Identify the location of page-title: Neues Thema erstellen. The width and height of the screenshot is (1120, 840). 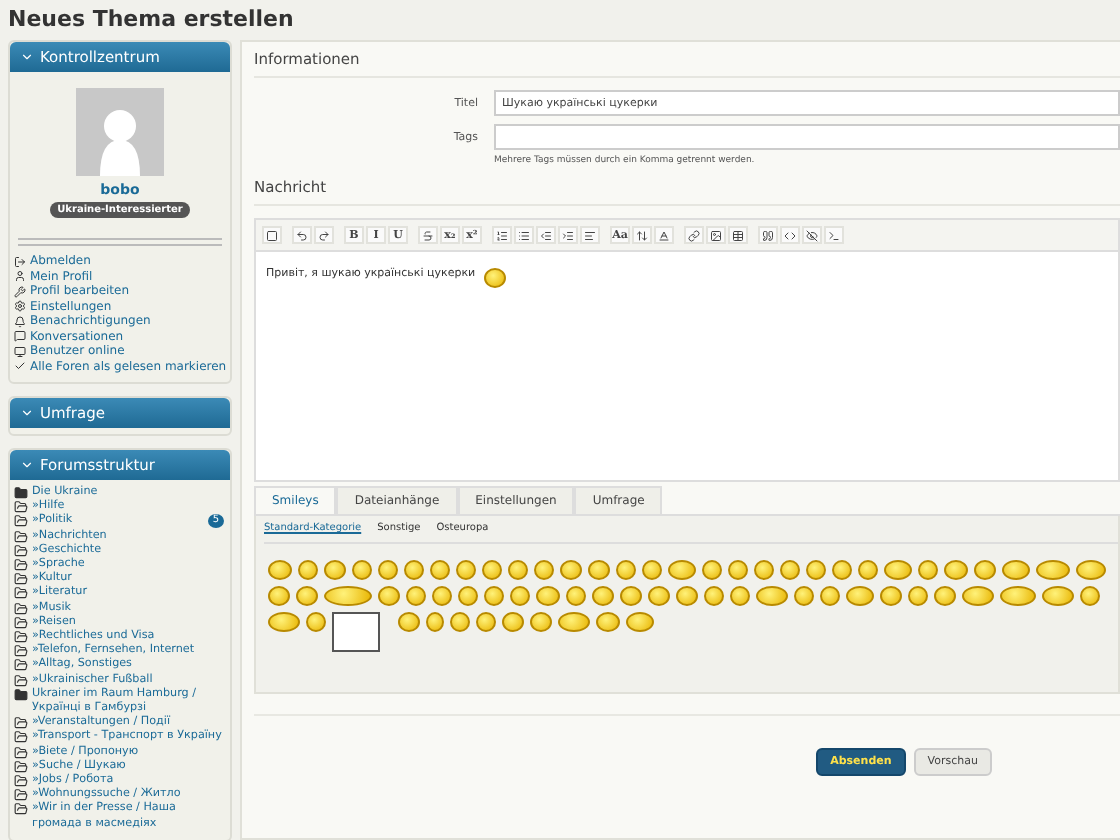
(151, 19).